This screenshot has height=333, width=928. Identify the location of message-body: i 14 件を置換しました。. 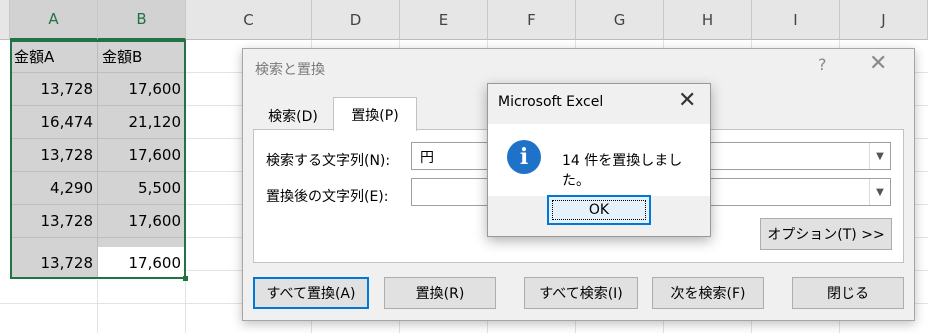
(599, 160).